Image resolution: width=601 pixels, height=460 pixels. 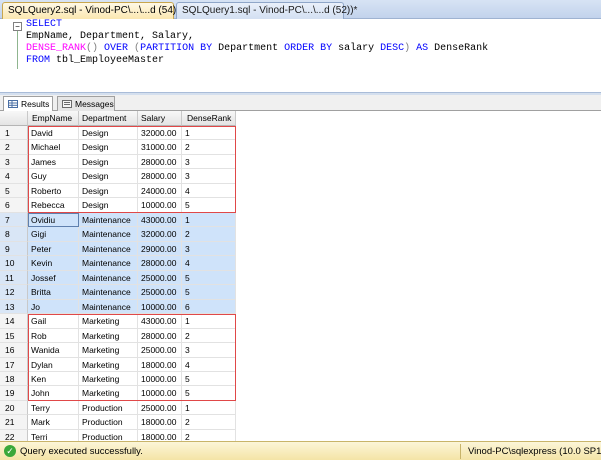 I want to click on table-row: 22 Terri Production 18000.00 2, so click(x=120, y=435).